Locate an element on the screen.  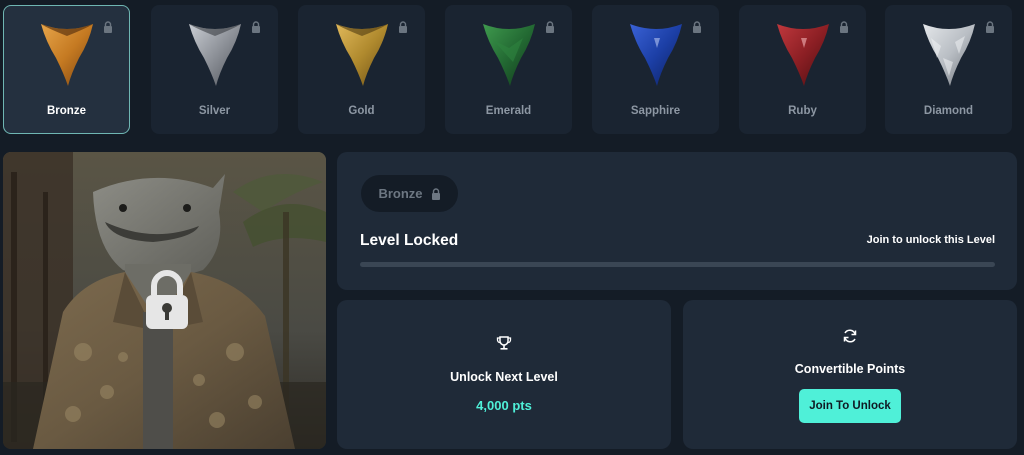
tier-card-silver: Silver is located at coordinates (214, 69).